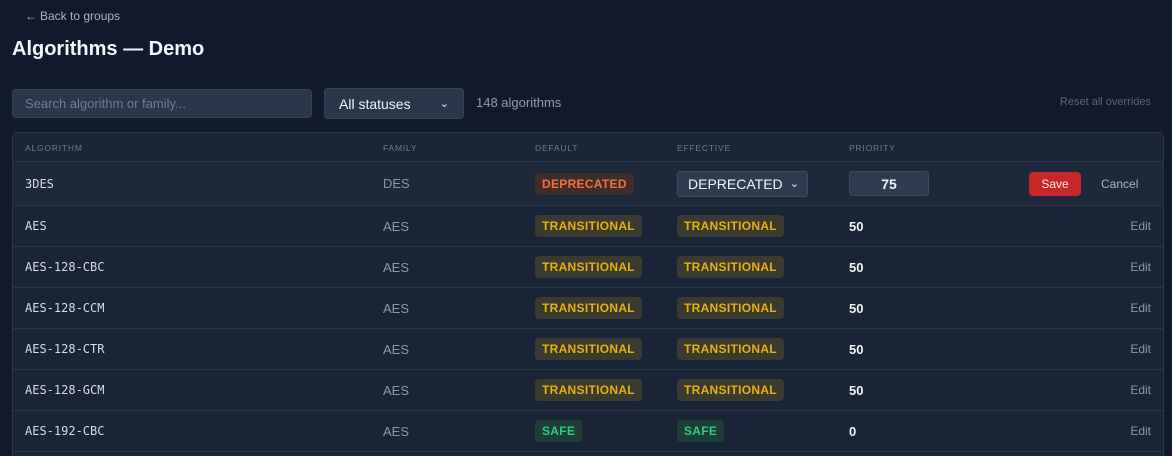 Image resolution: width=1172 pixels, height=456 pixels. Describe the element at coordinates (400, 148) in the screenshot. I see `header-family: FAMILY` at that location.